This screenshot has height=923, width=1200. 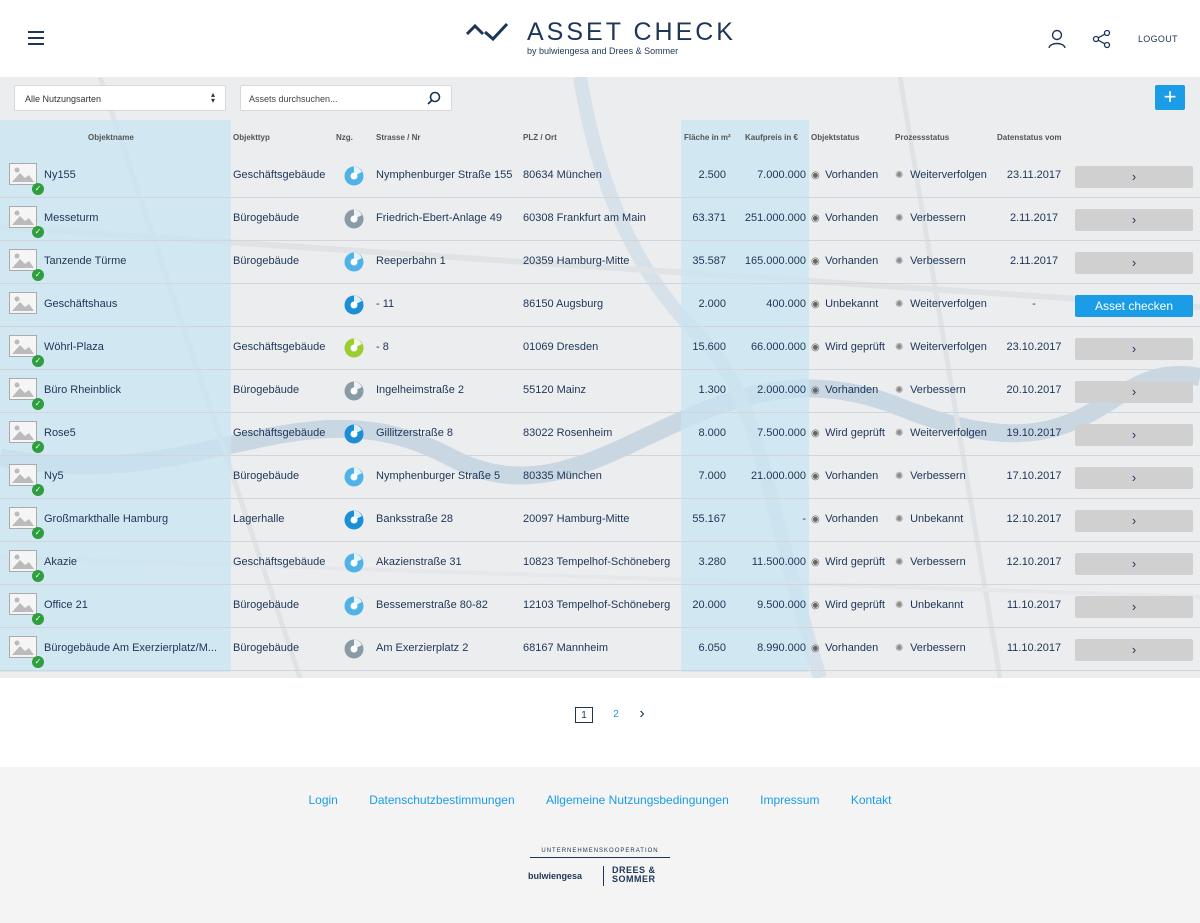 I want to click on asset-check-button: Asset checken, so click(x=1134, y=306).